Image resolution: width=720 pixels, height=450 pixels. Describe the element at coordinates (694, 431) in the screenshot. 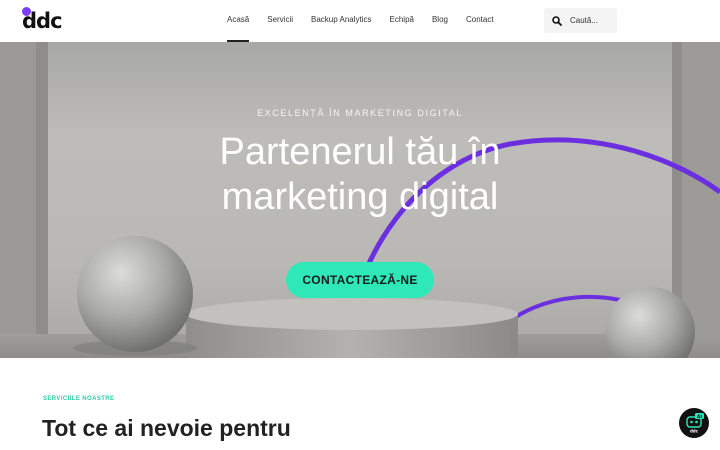

I see `ai-chat-caption: ddc` at that location.